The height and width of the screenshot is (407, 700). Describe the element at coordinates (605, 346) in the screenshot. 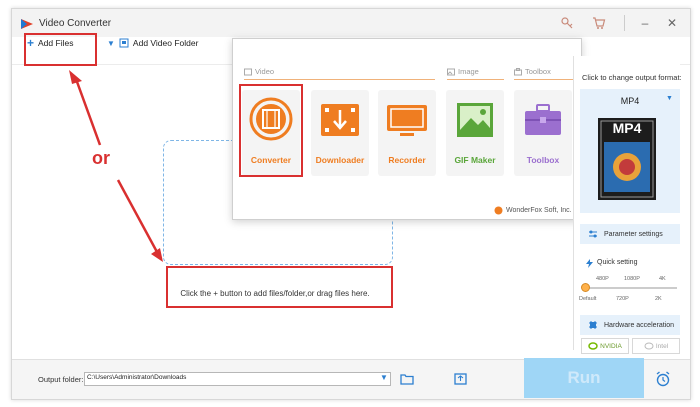

I see `nvidia-option: NVIDIA` at that location.